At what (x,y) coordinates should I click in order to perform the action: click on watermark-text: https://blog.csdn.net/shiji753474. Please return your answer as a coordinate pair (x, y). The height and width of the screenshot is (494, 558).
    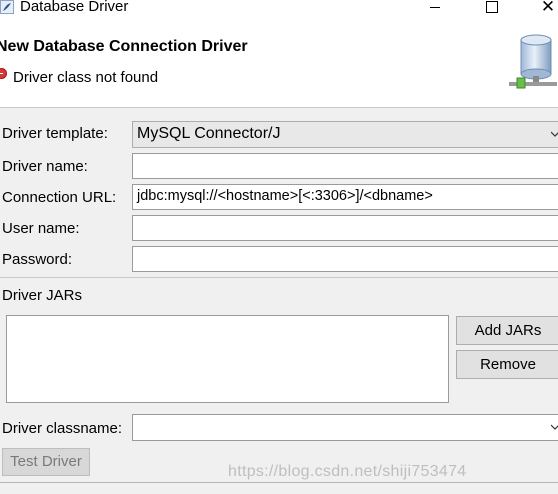
    Looking at the image, I should click on (347, 471).